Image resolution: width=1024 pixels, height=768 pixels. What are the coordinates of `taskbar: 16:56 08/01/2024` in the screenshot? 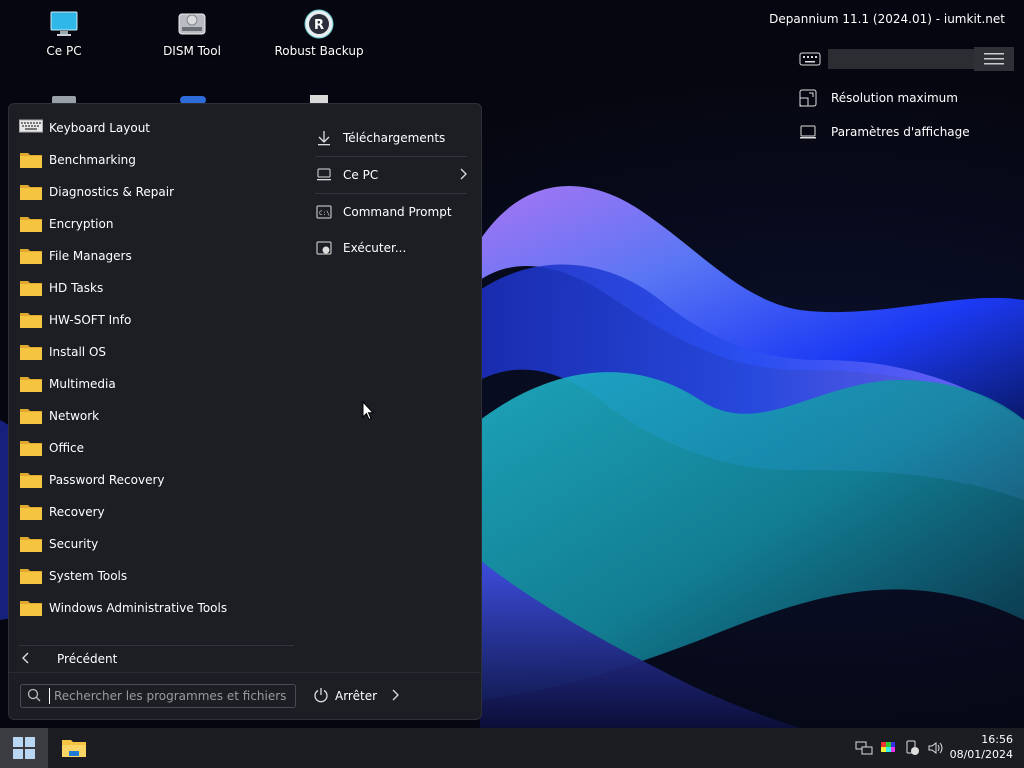 It's located at (512, 748).